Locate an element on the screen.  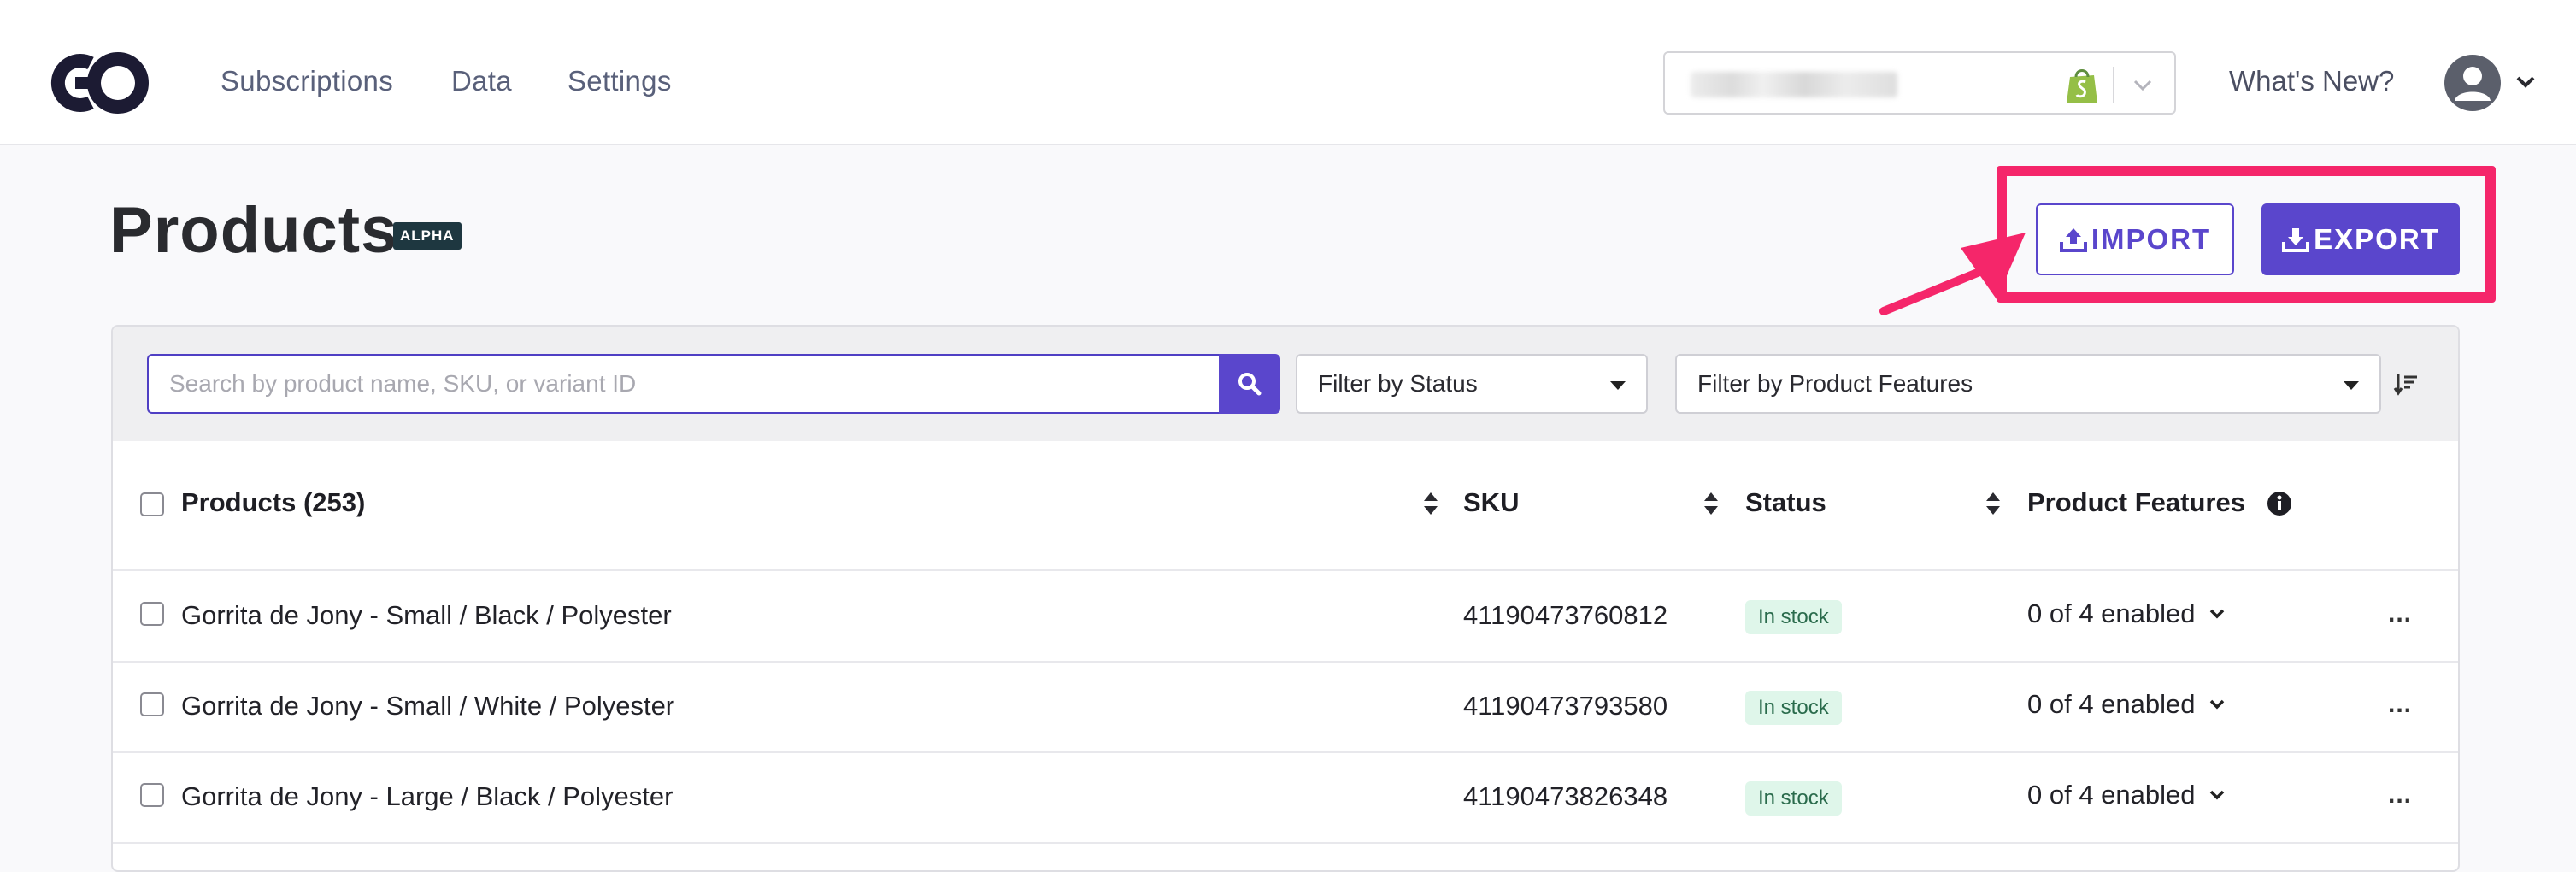
store-selector is located at coordinates (1919, 83).